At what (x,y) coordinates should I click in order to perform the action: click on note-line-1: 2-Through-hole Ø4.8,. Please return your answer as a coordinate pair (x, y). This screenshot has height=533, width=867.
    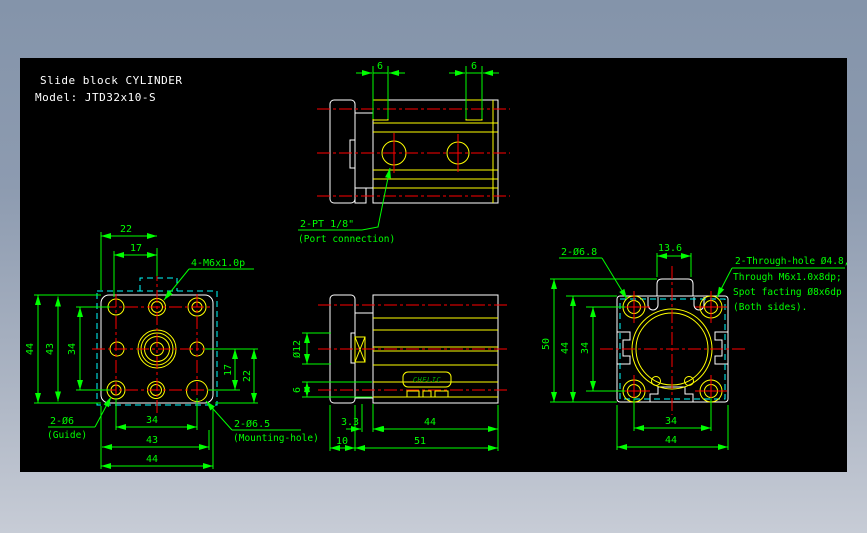
    Looking at the image, I should click on (792, 261).